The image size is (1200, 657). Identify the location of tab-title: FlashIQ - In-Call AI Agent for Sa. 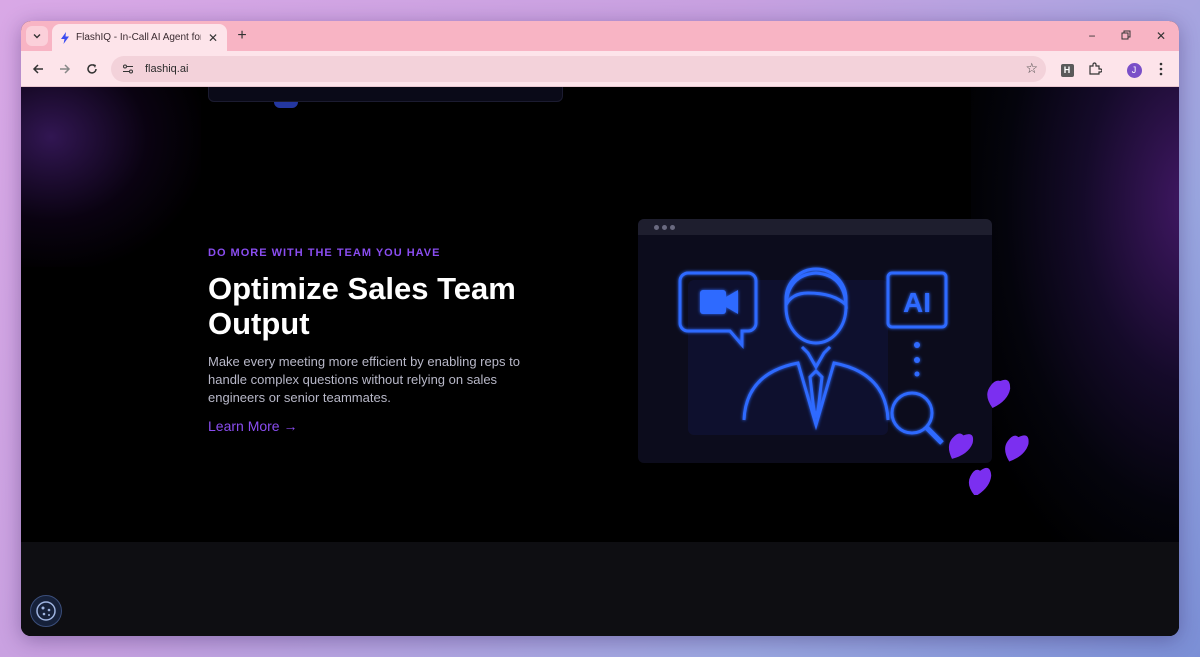
(138, 37).